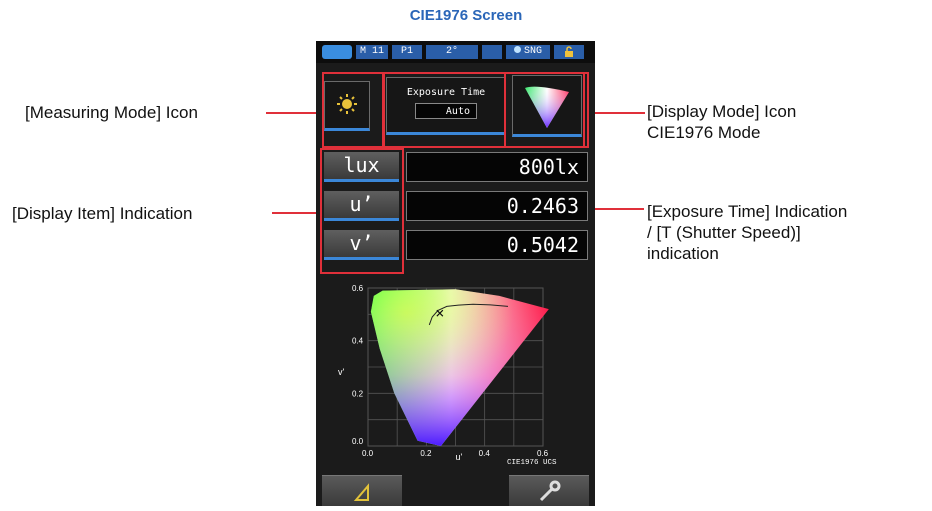  I want to click on bottom-left-button, so click(362, 490).